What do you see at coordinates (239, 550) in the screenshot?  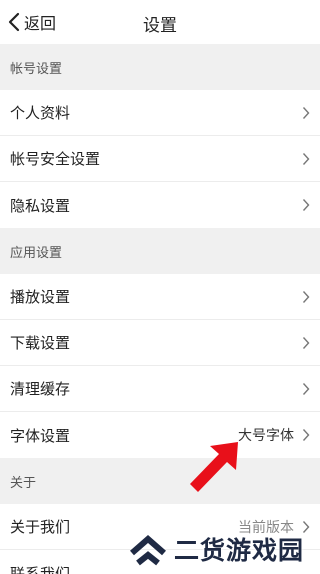 I see `watermark-text: 二货游戏园` at bounding box center [239, 550].